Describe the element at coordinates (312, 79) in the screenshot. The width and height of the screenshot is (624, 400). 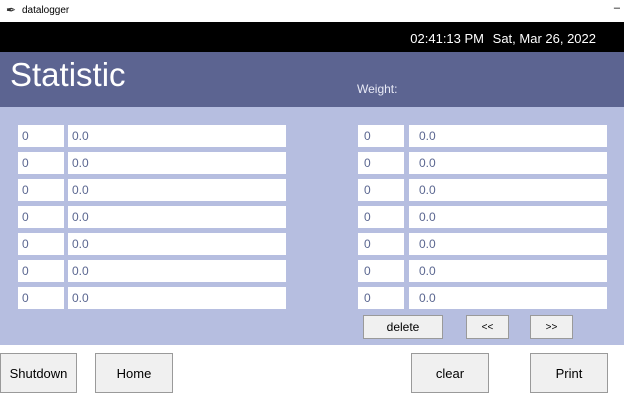
I see `page-header: Statistic Weight:` at that location.